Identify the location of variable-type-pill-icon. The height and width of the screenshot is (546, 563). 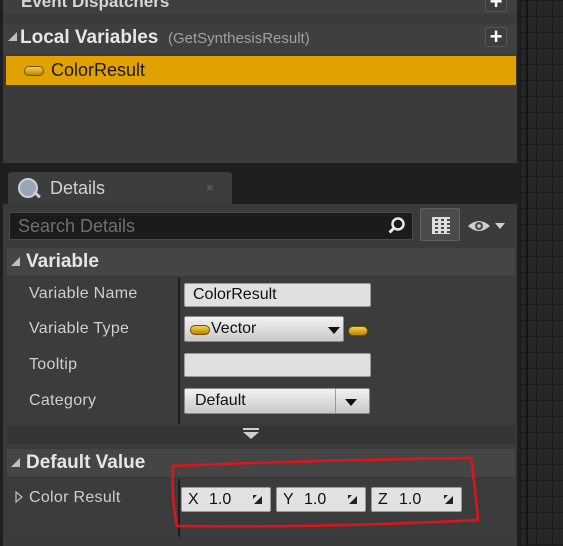
(34, 71).